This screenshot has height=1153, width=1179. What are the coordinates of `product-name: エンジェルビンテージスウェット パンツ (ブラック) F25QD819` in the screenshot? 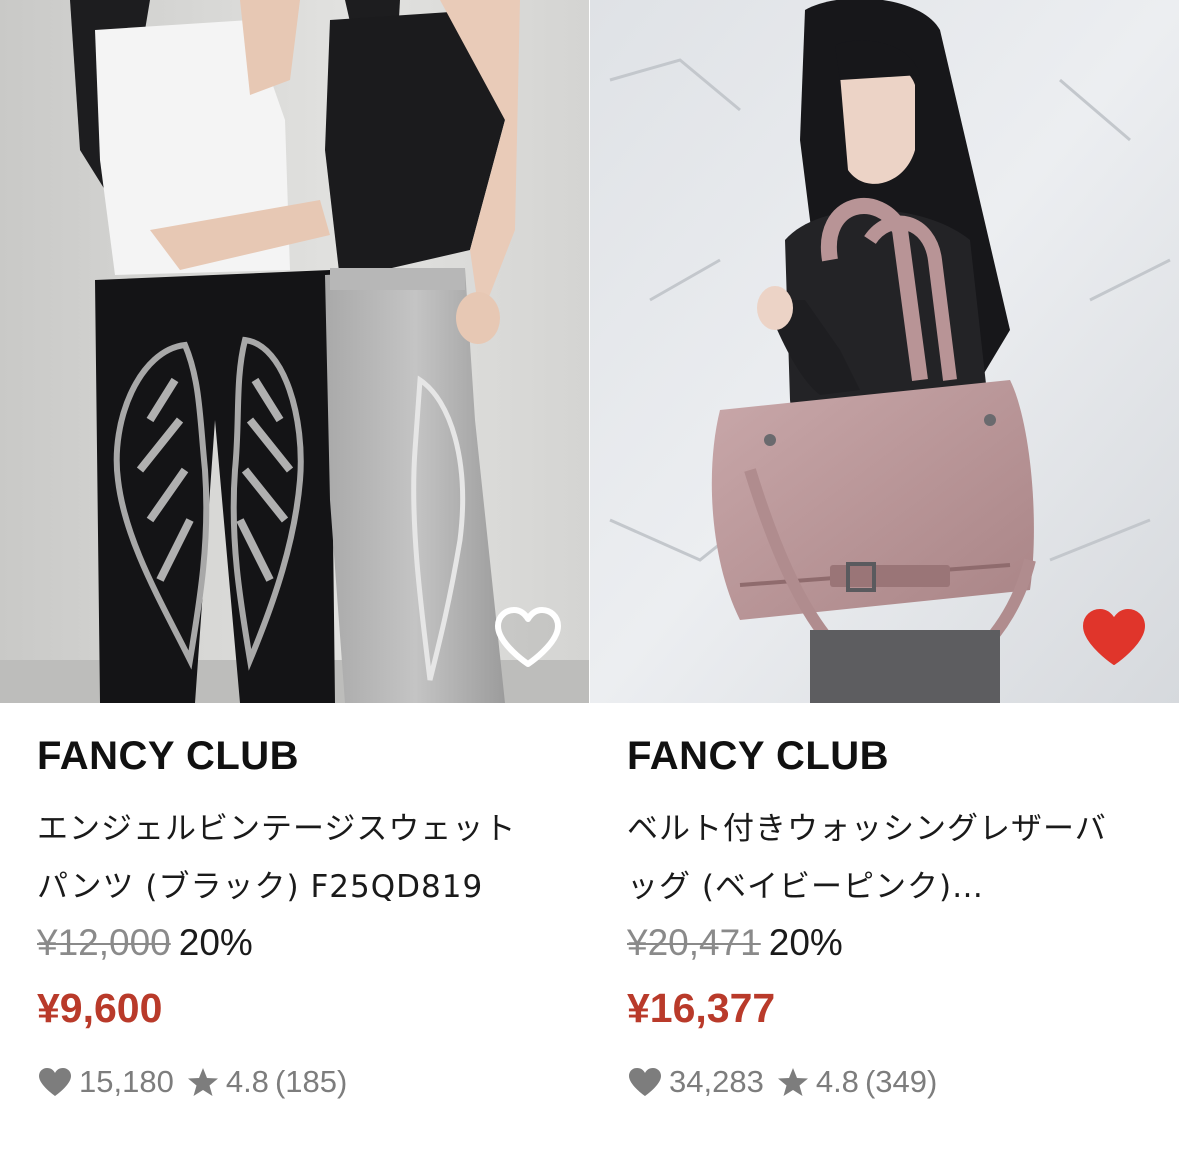 It's located at (302, 858).